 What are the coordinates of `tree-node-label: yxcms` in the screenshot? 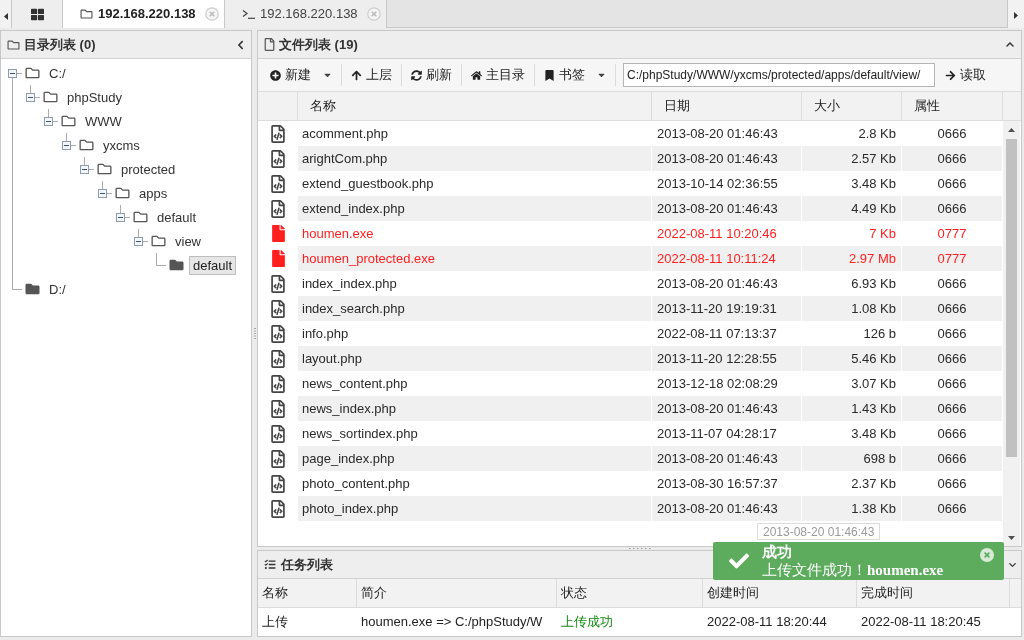 It's located at (121, 145).